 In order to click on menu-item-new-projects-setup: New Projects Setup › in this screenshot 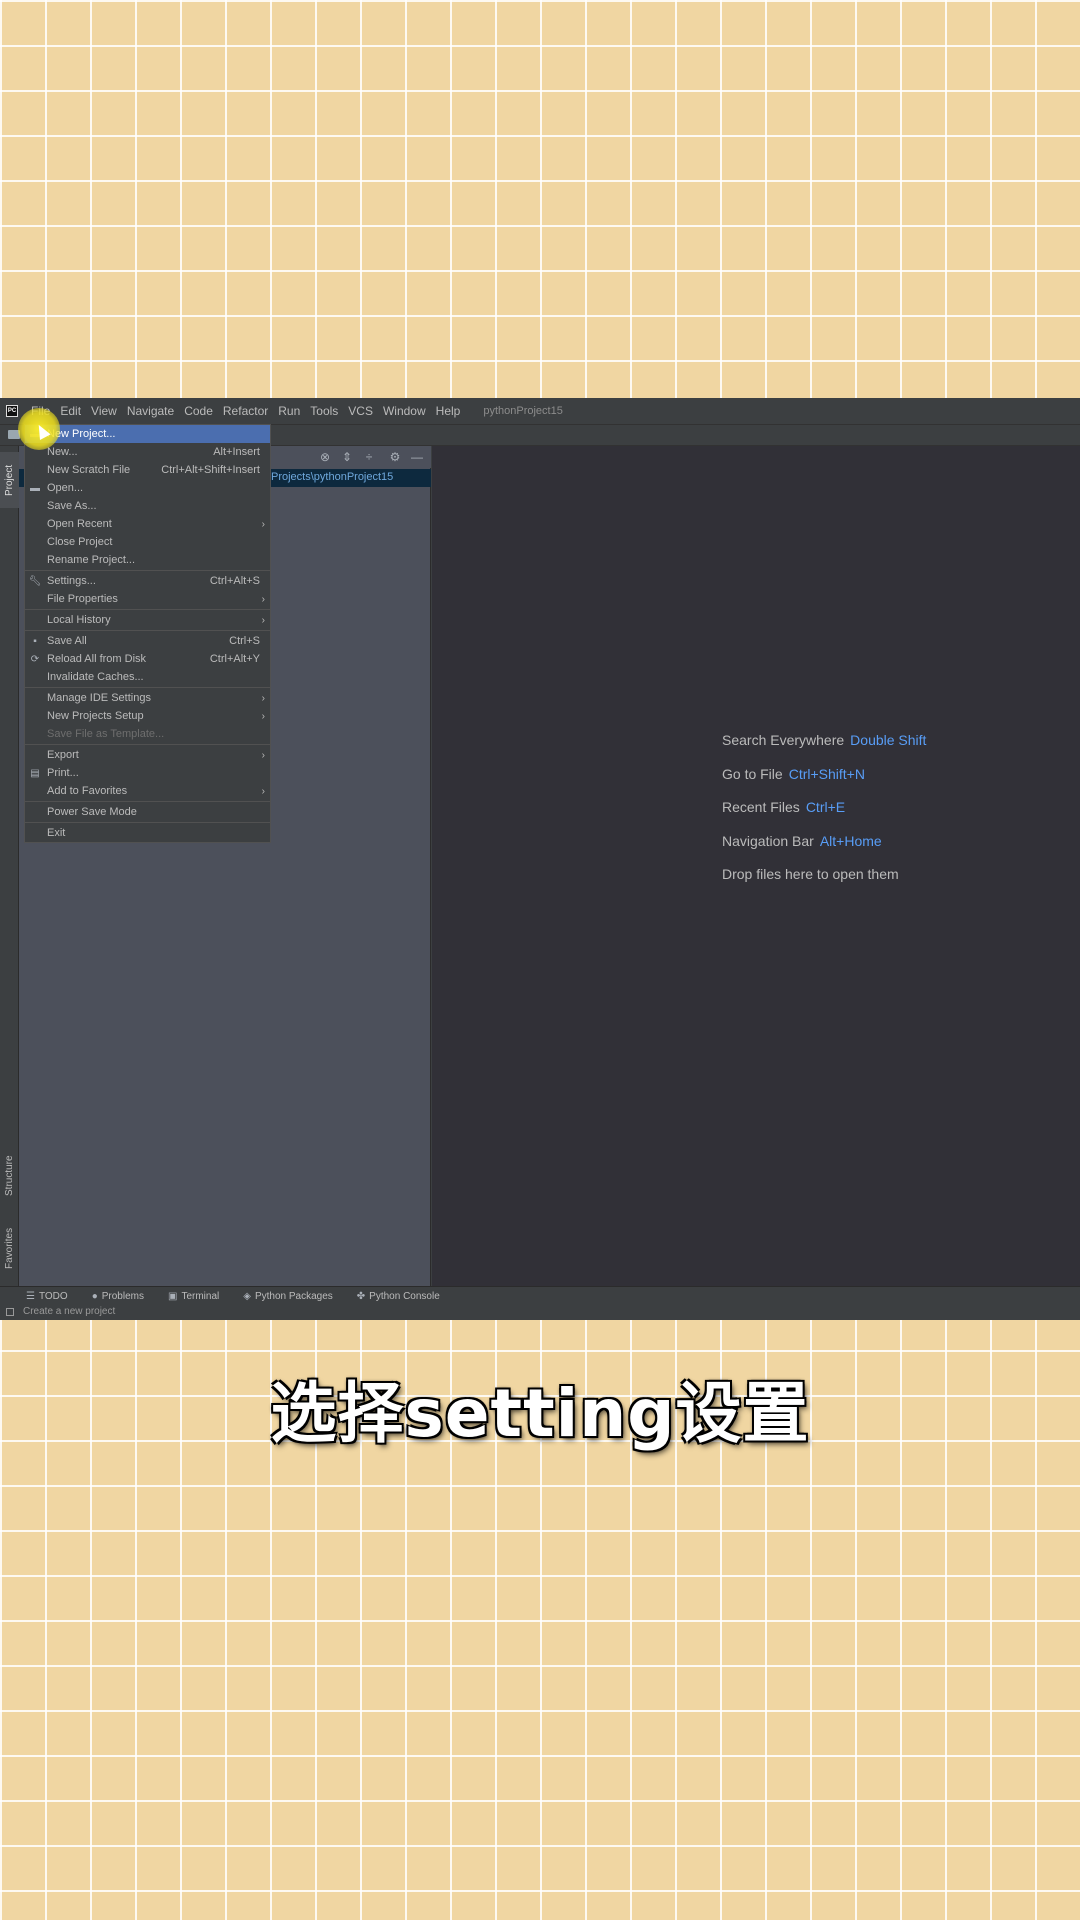, I will do `click(147, 716)`.